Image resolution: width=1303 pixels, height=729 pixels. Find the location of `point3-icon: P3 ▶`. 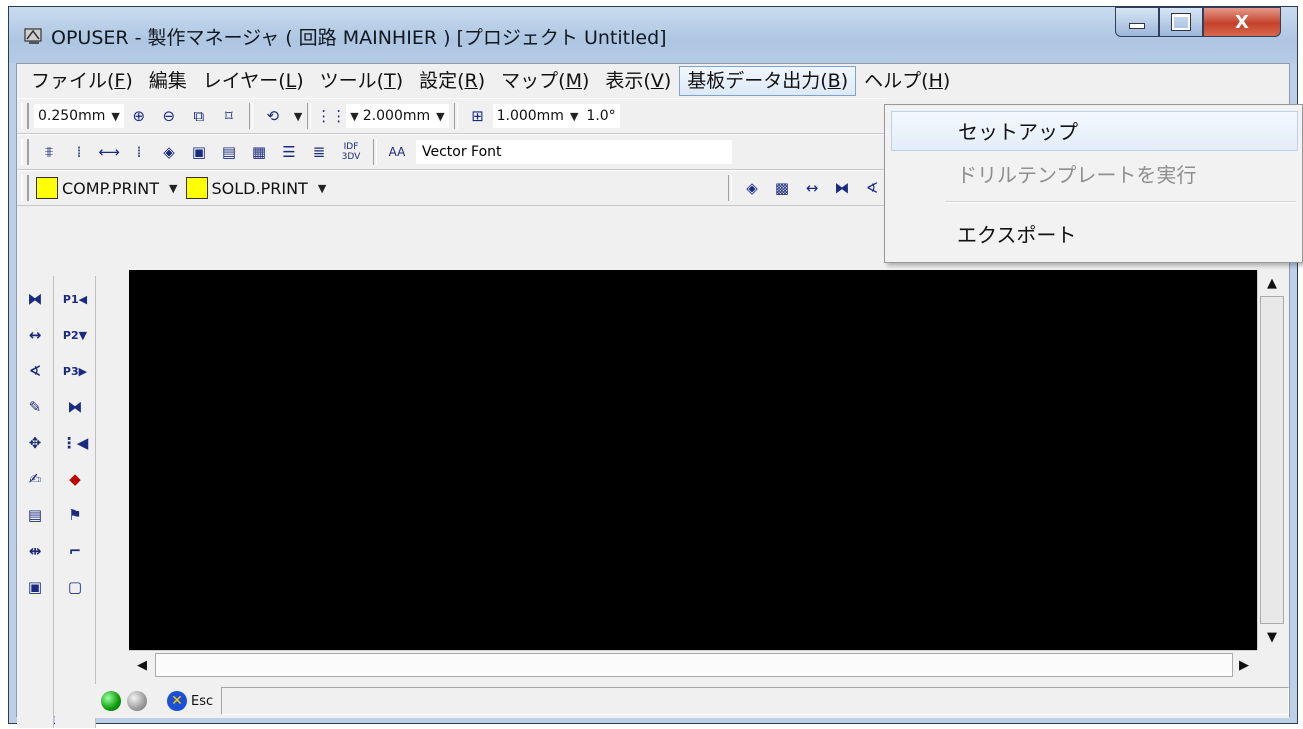

point3-icon: P3 ▶ is located at coordinates (75, 371).